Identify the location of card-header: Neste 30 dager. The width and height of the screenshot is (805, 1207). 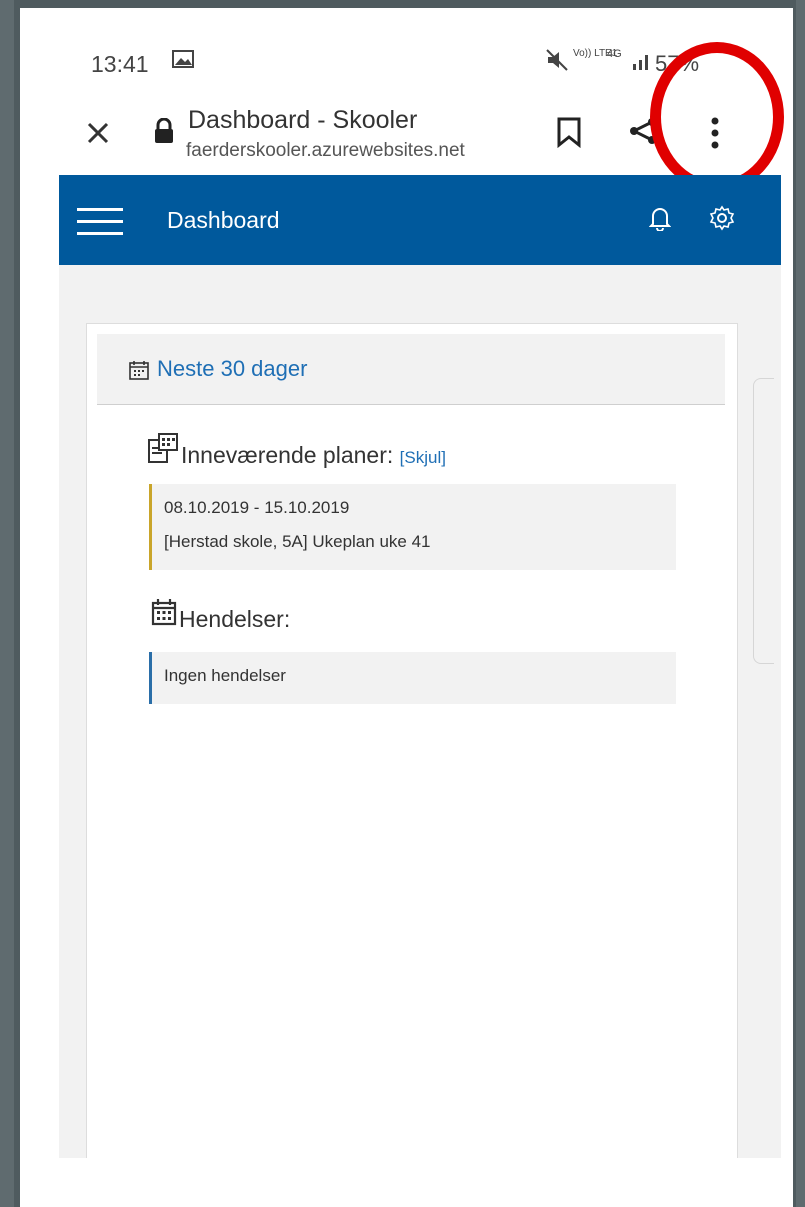
(411, 369).